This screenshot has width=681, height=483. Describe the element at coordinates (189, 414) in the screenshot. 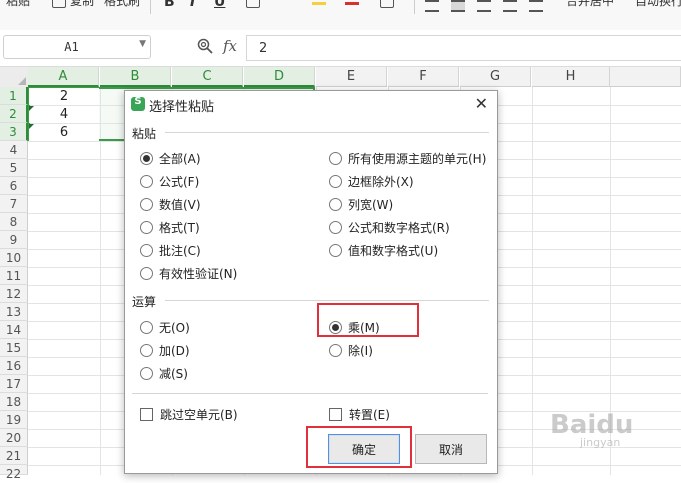

I see `skip-blanks-checkbox: 跳过空单元(B)` at that location.